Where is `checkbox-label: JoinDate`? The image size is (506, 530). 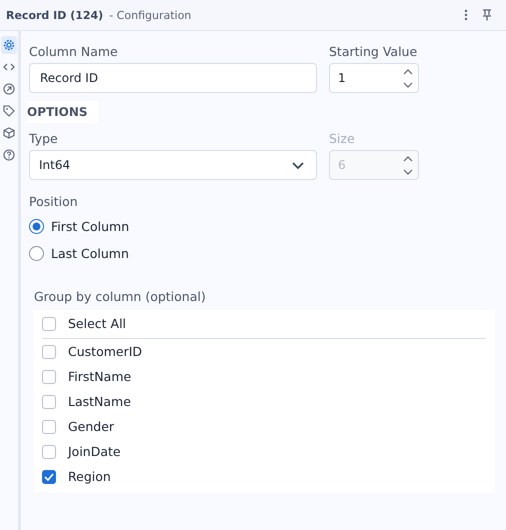 checkbox-label: JoinDate is located at coordinates (94, 451).